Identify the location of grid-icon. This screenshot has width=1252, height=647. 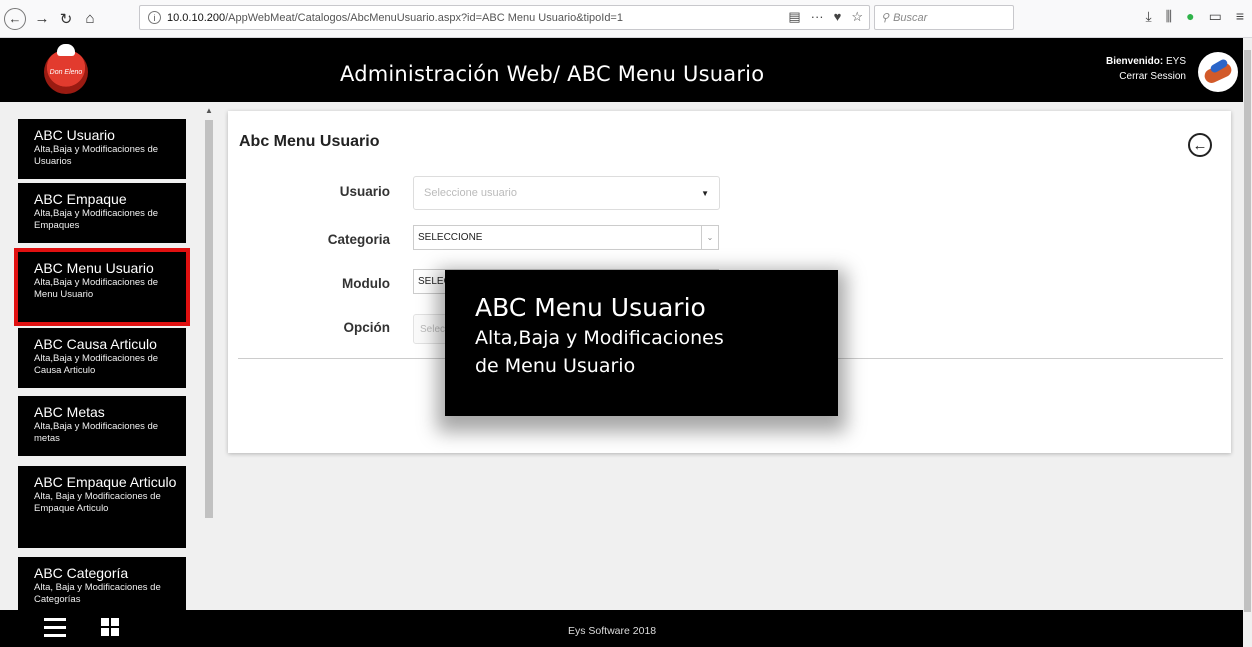
(110, 627).